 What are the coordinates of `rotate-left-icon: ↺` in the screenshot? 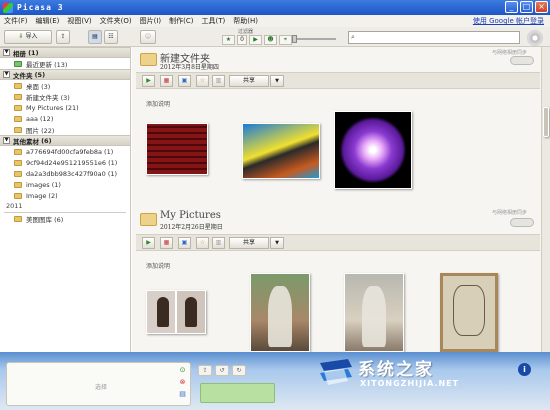 It's located at (222, 370).